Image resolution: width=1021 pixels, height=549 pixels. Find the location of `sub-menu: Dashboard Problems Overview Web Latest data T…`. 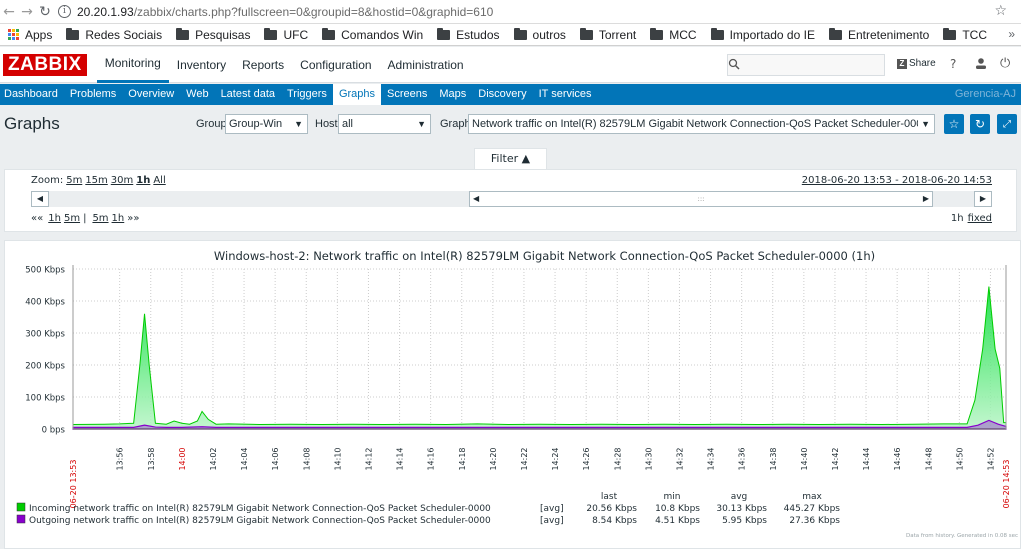

sub-menu: Dashboard Problems Overview Web Latest data T… is located at coordinates (510, 94).